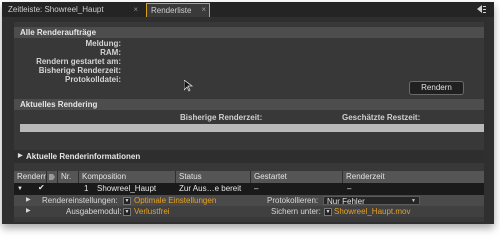 This screenshot has height=241, width=500. What do you see at coordinates (349, 188) in the screenshot?
I see `row-render-time: –` at bounding box center [349, 188].